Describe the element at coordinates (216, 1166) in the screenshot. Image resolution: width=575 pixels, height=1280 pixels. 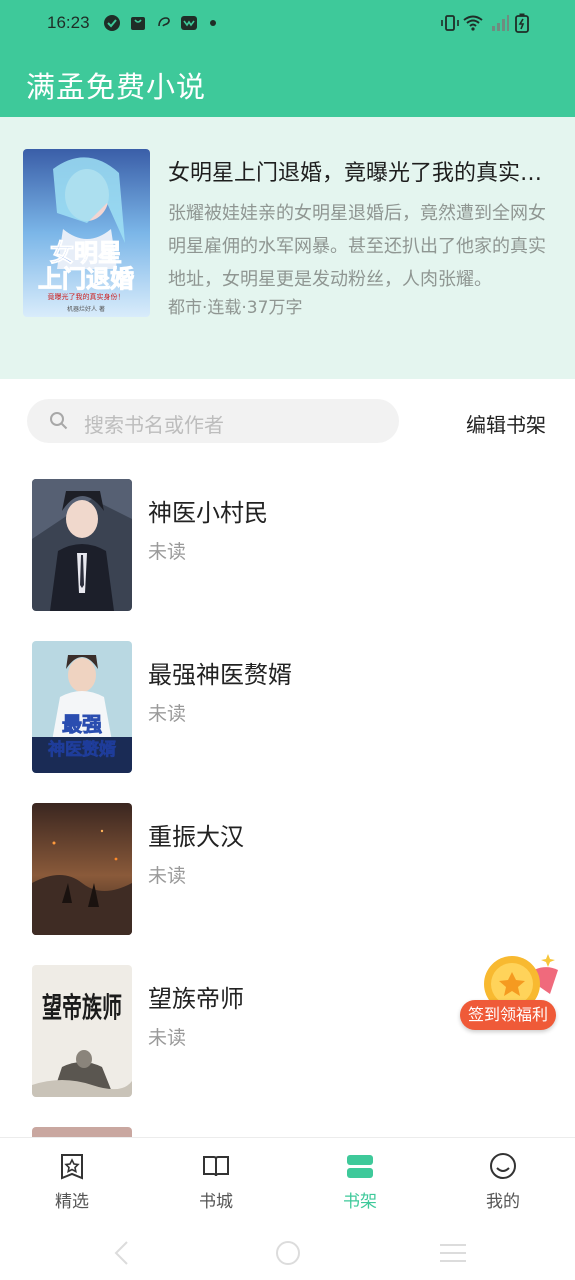
I see `open-book-icon` at that location.